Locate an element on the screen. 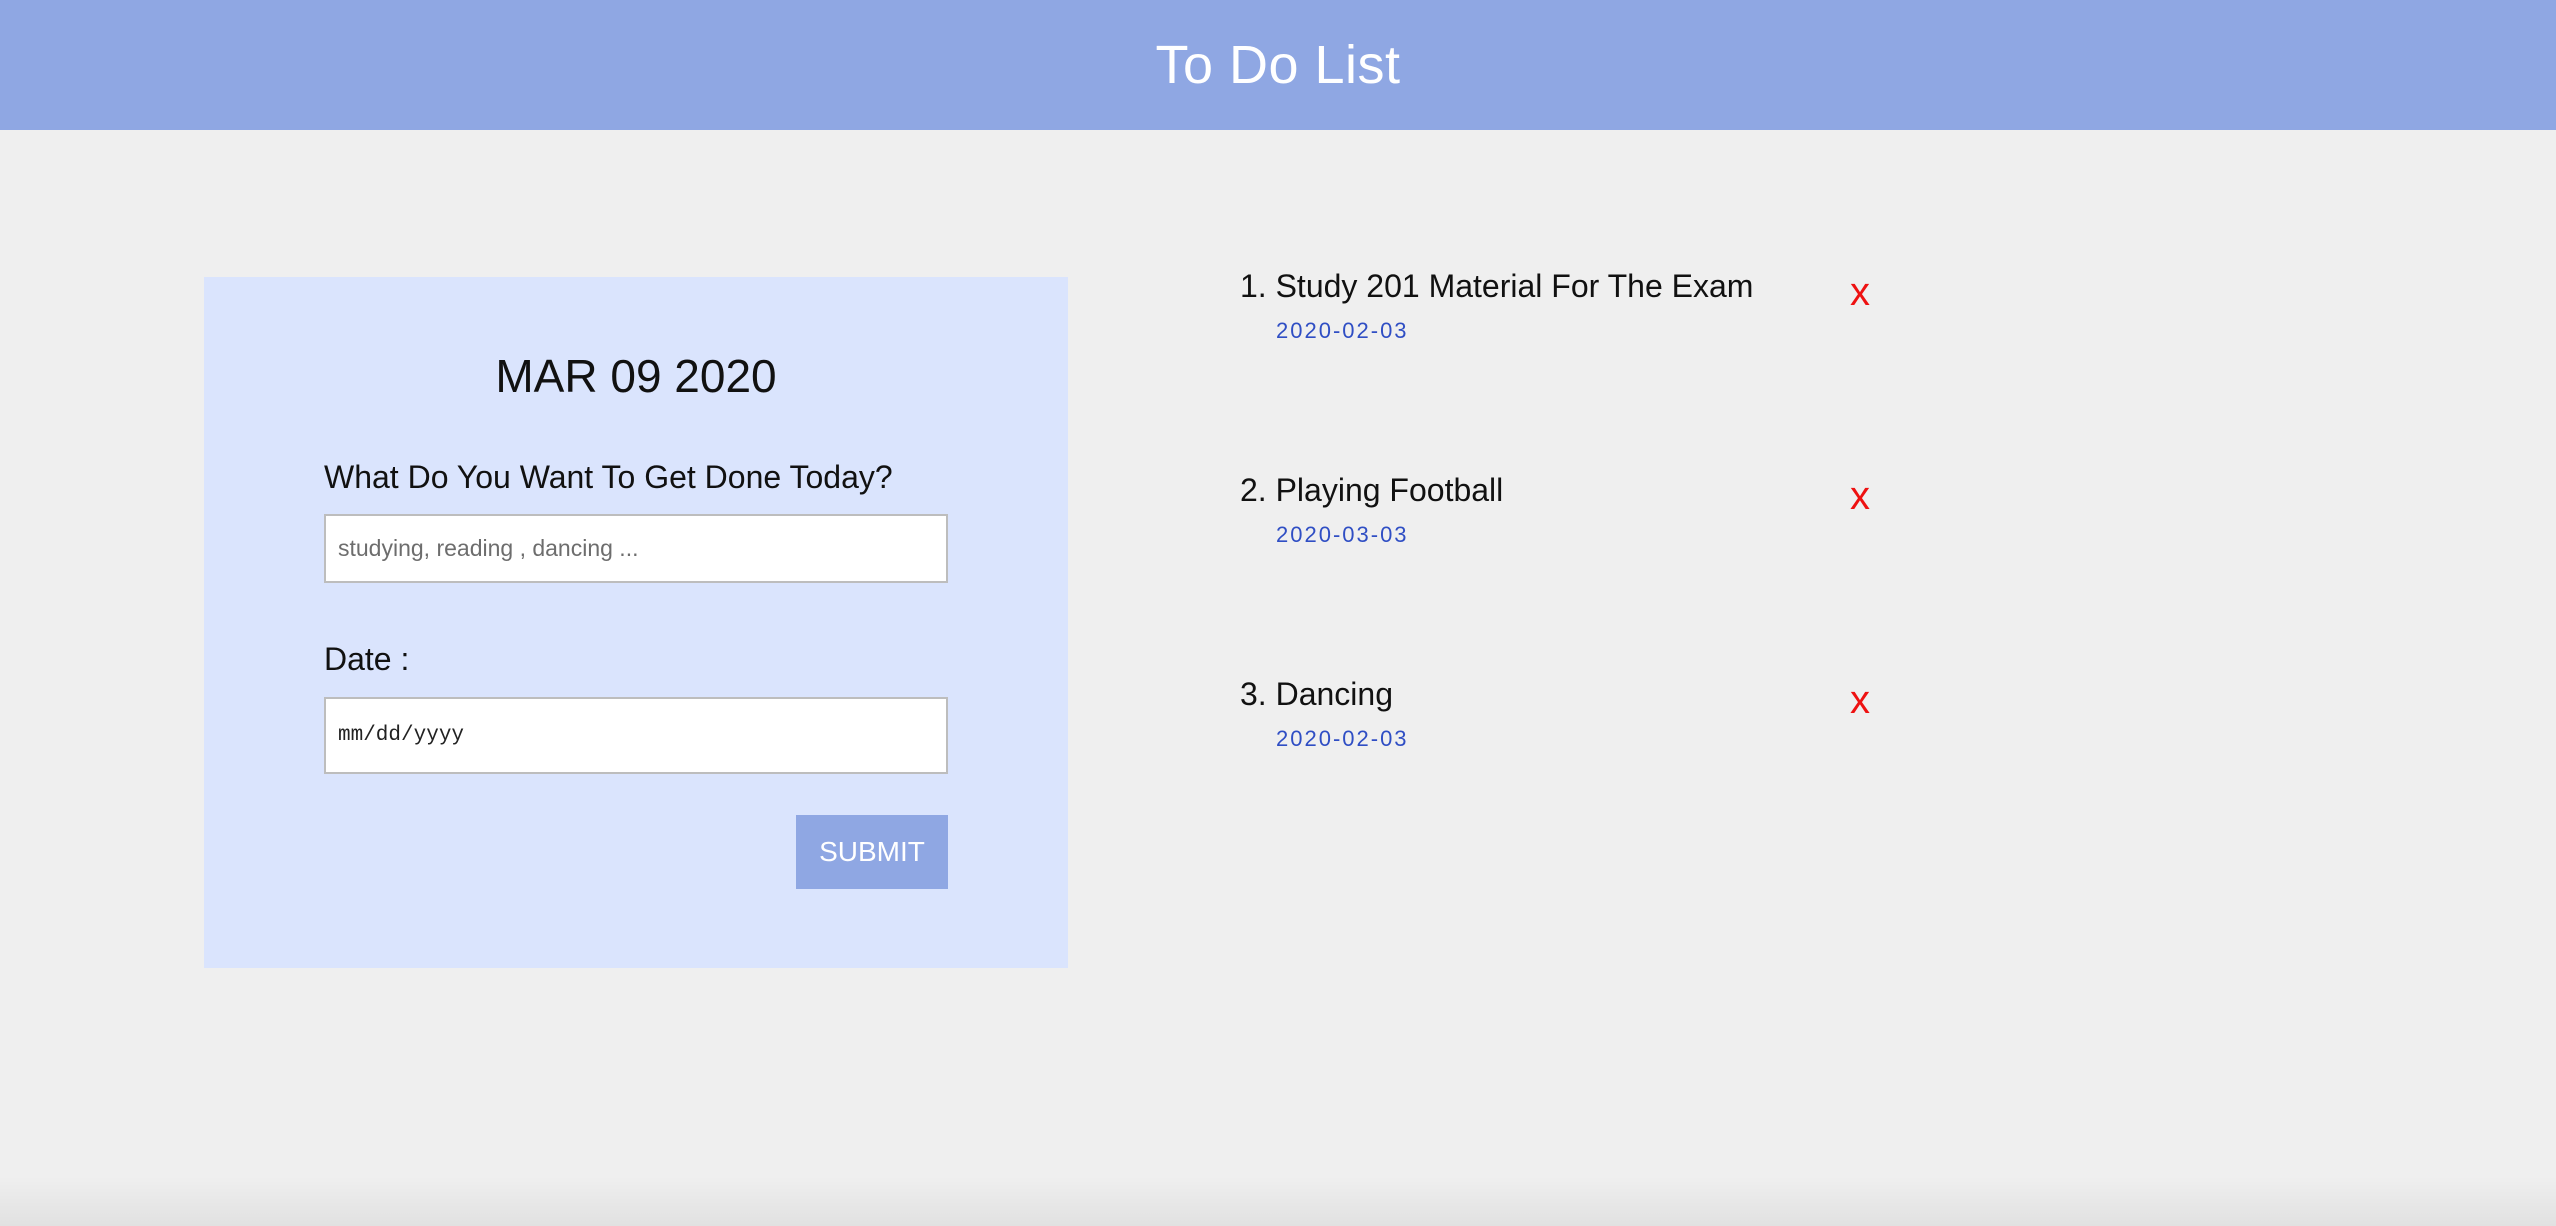 This screenshot has width=2556, height=1226. todo-title: 2. Playing Football is located at coordinates (1372, 490).